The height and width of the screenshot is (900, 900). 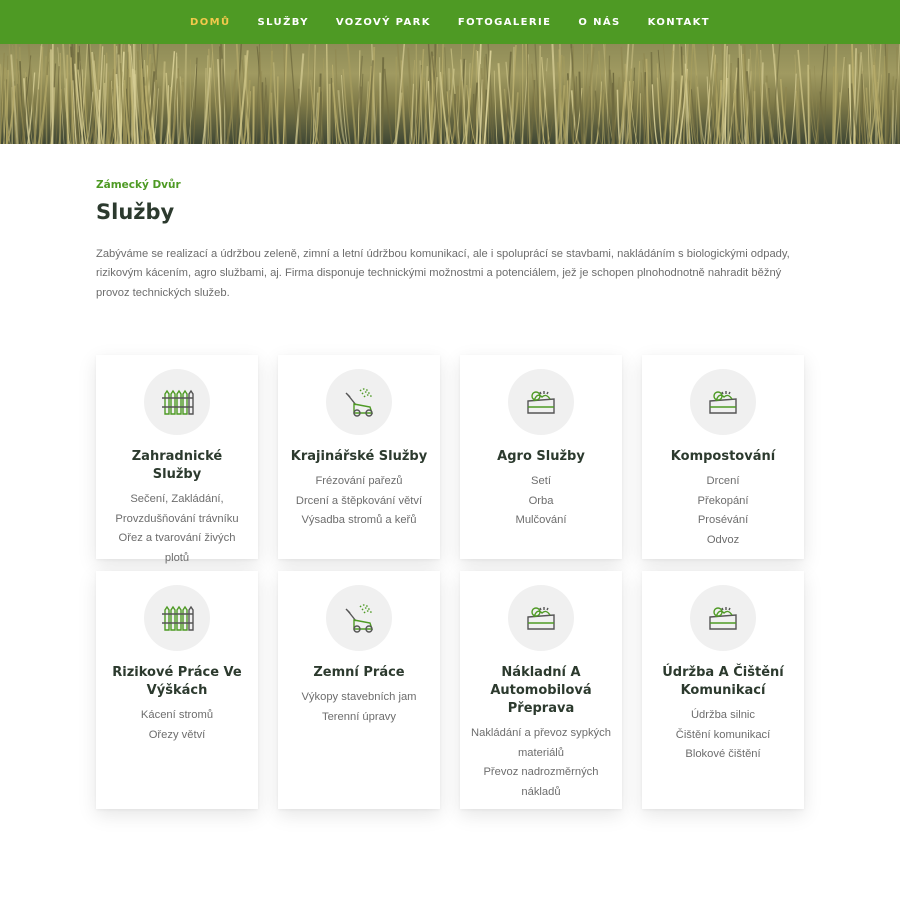 I want to click on service-card: Agro Služby Setí Orba Mulčování, so click(x=541, y=457).